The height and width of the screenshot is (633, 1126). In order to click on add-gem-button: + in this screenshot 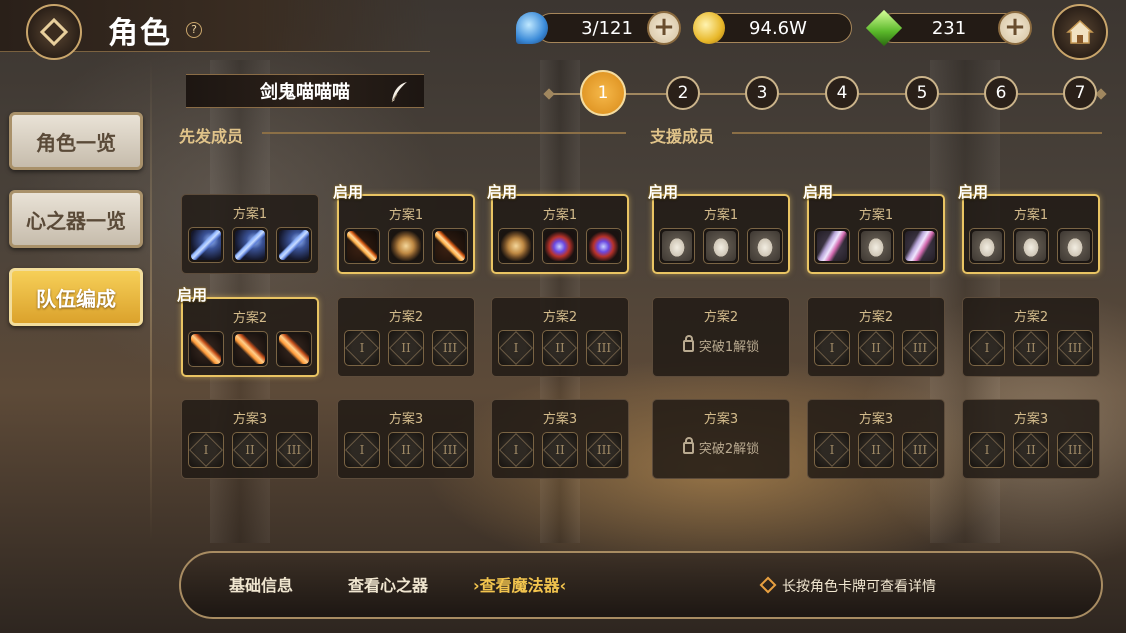, I will do `click(1015, 28)`.